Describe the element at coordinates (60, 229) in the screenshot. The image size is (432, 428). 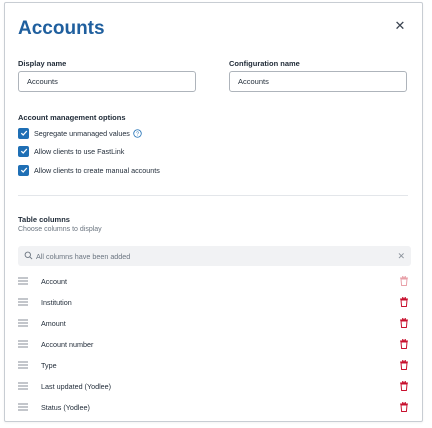
I see `table-columns-subtitle: Choose columns to display` at that location.